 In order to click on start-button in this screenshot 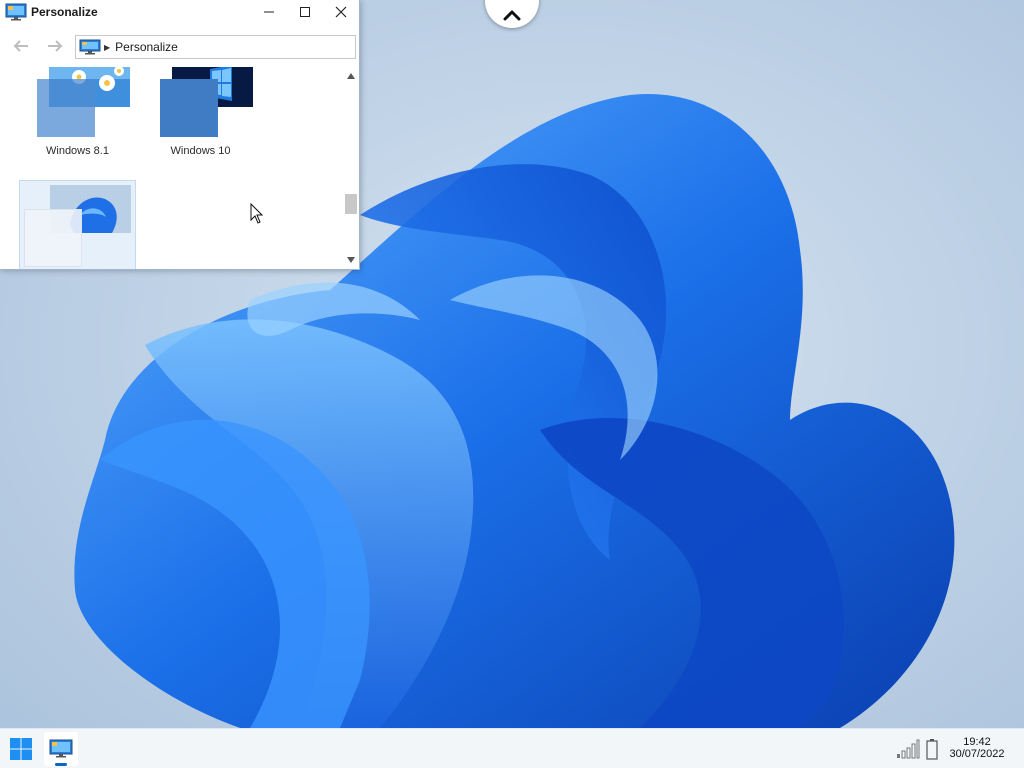, I will do `click(21, 749)`.